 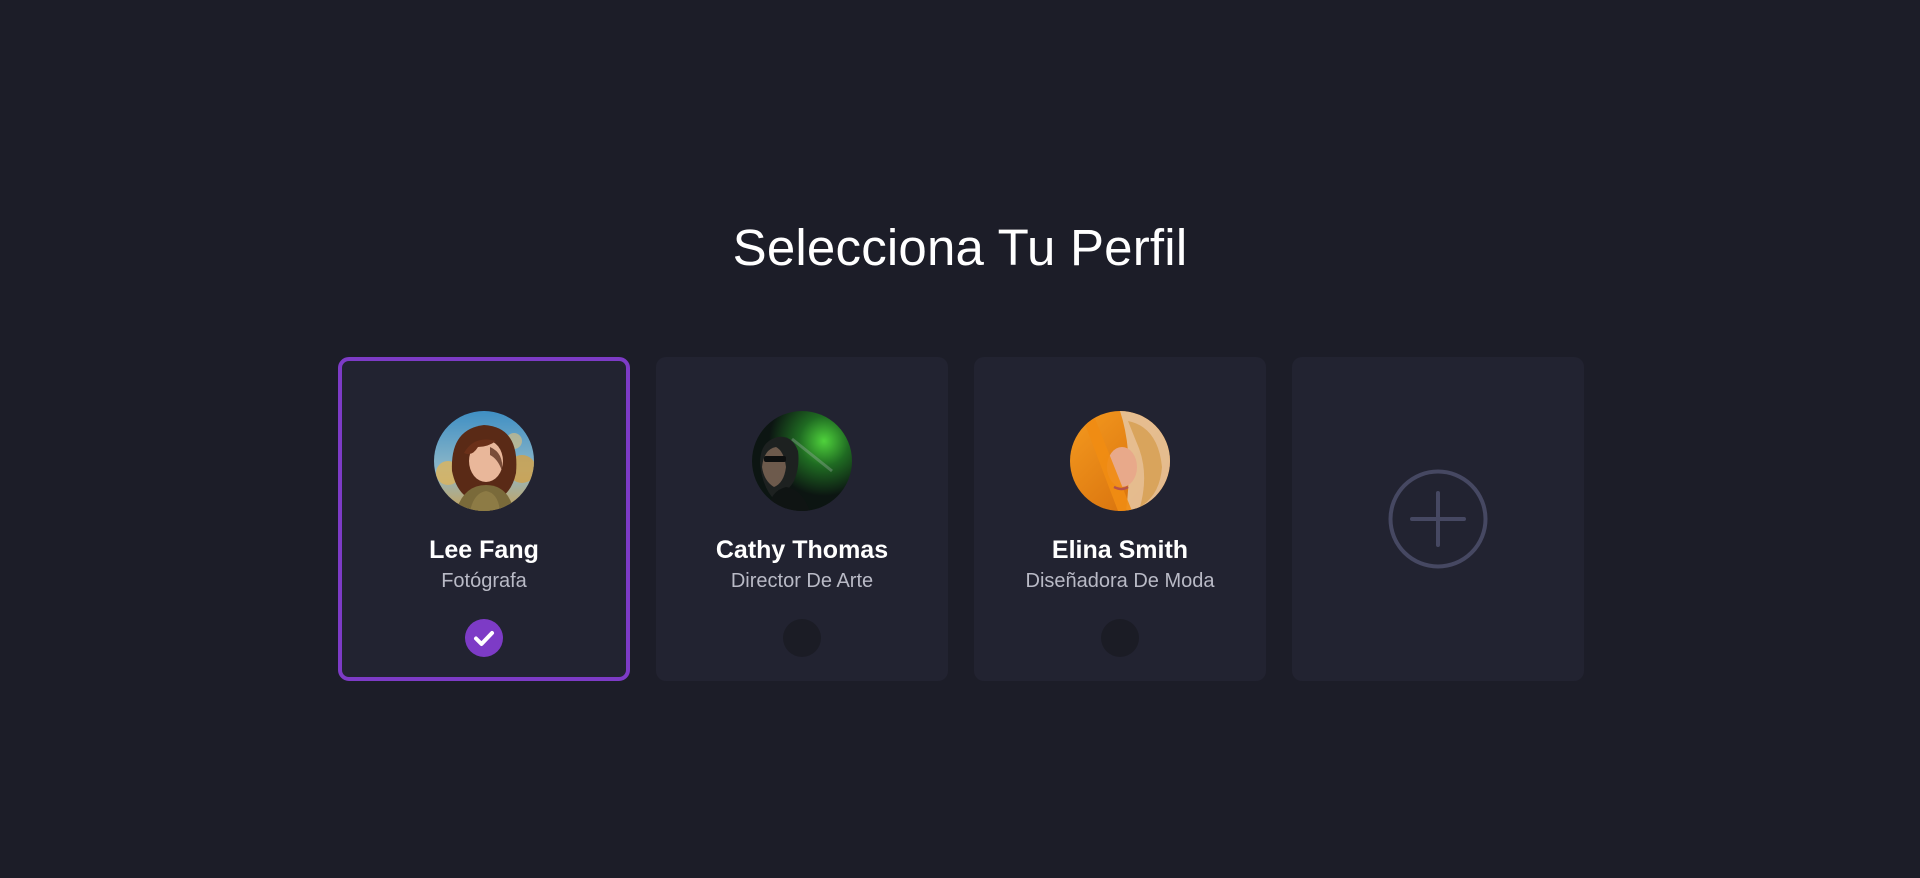 I want to click on profile-name: Elina Smith, so click(x=1120, y=550).